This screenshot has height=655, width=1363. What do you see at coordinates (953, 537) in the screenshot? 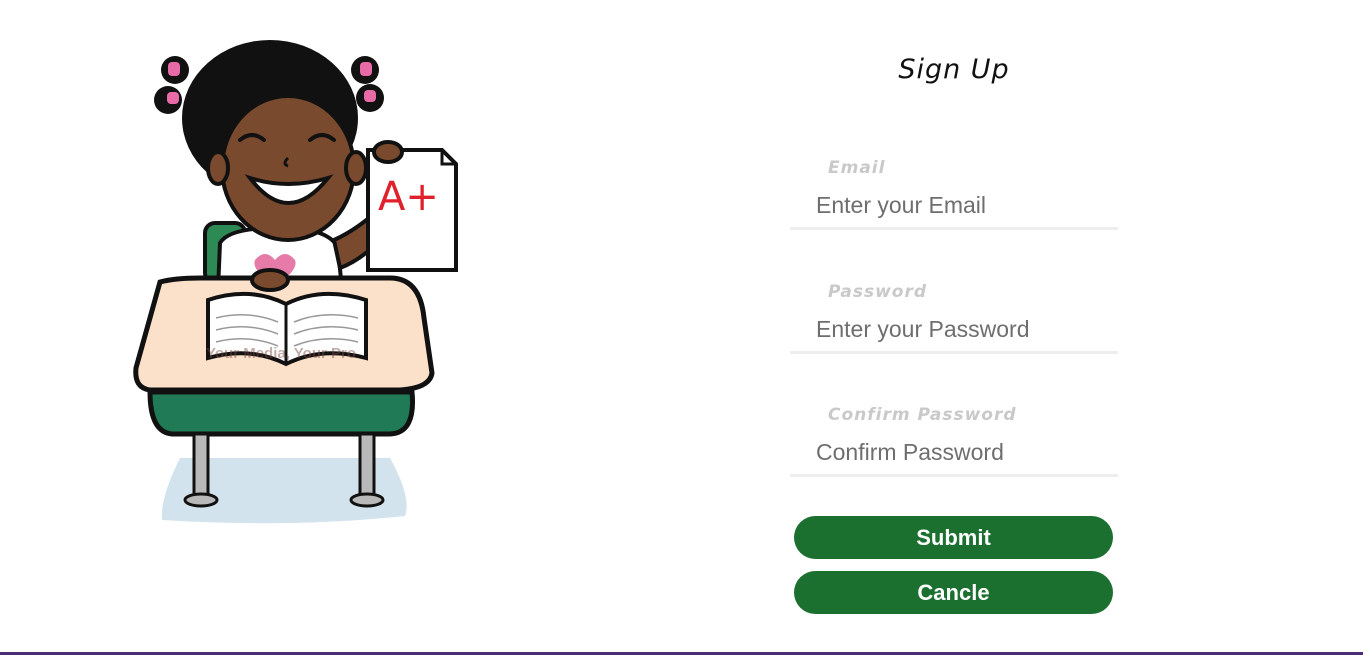
I see `submit-button: Submit` at bounding box center [953, 537].